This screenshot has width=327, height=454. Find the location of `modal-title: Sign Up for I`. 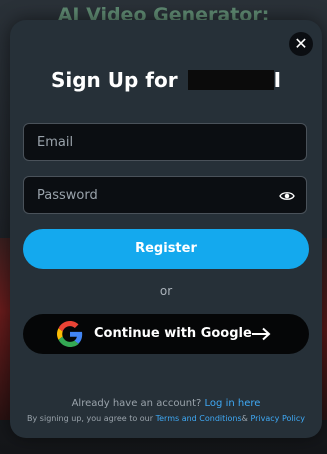

modal-title: Sign Up for I is located at coordinates (166, 80).